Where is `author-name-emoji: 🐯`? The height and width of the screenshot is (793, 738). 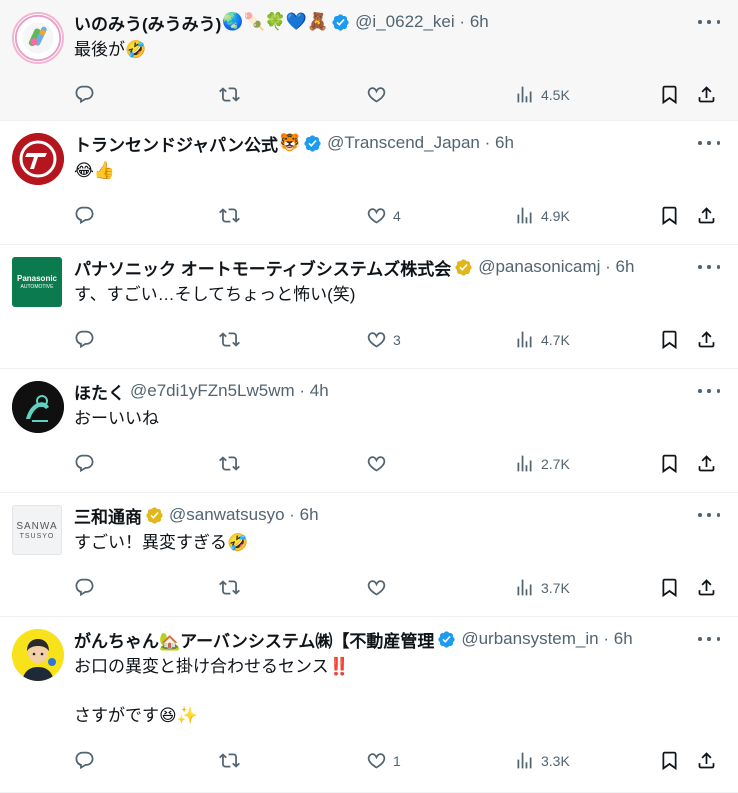
author-name-emoji: 🐯 is located at coordinates (290, 142).